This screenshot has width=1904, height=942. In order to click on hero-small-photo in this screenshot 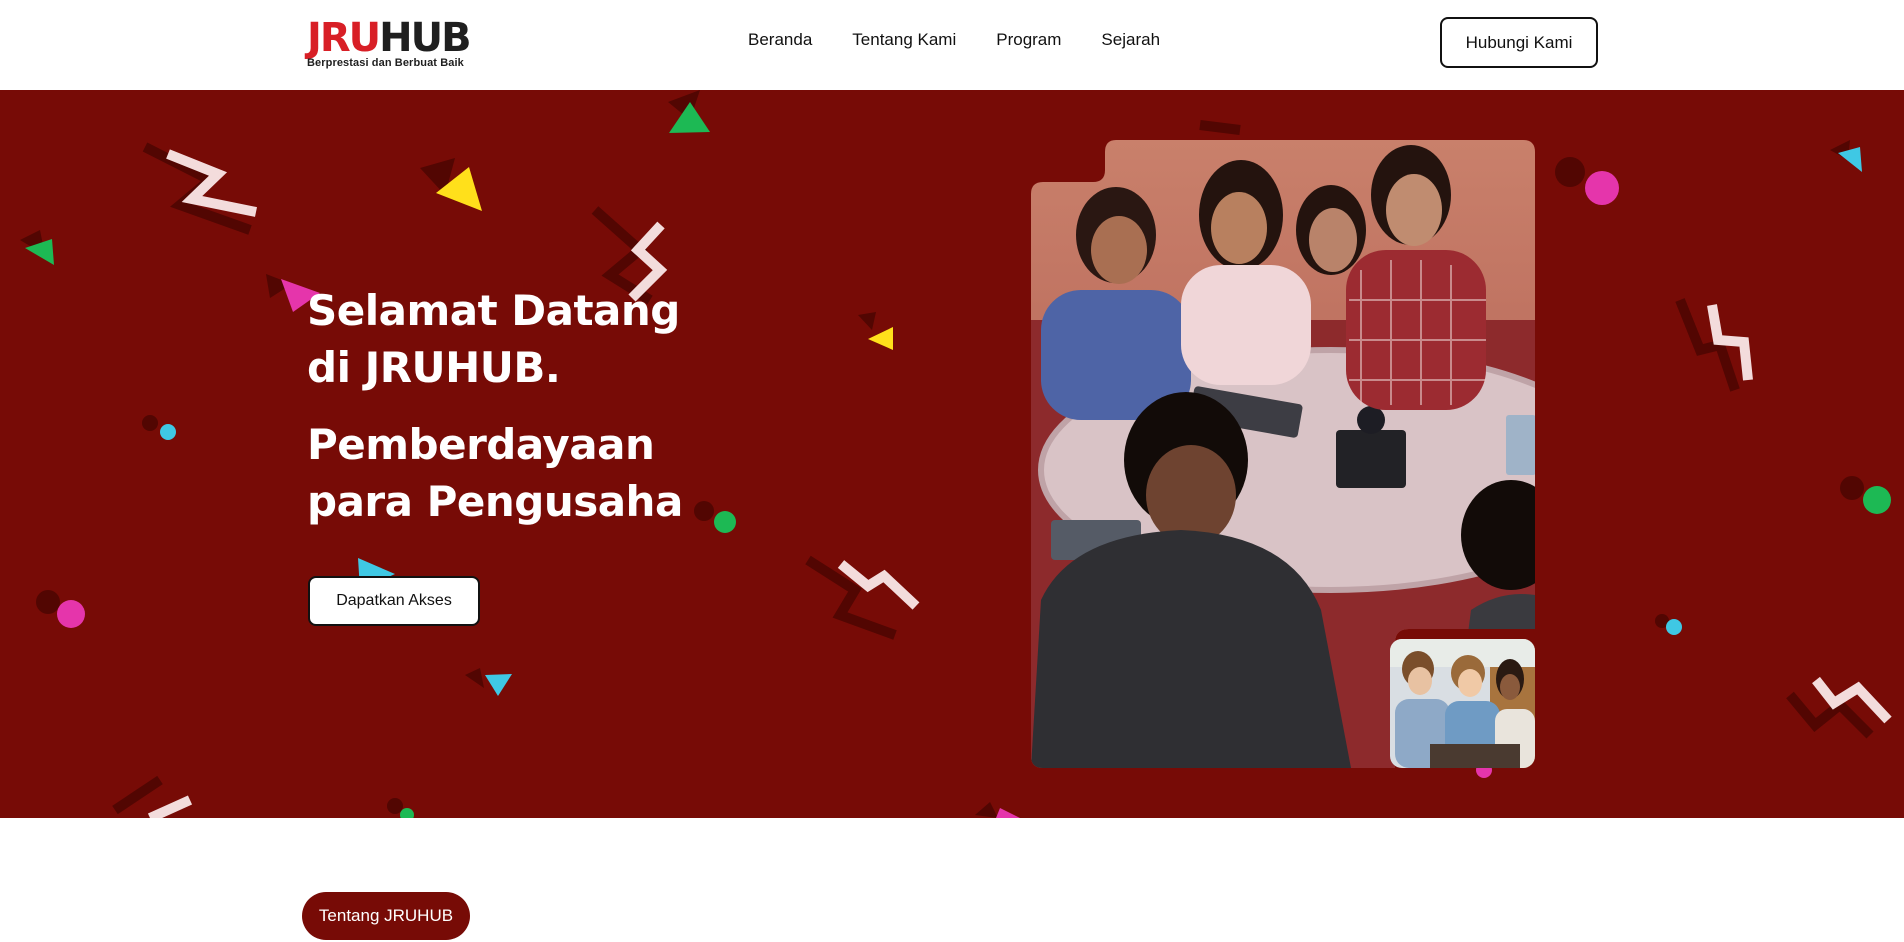, I will do `click(1462, 703)`.